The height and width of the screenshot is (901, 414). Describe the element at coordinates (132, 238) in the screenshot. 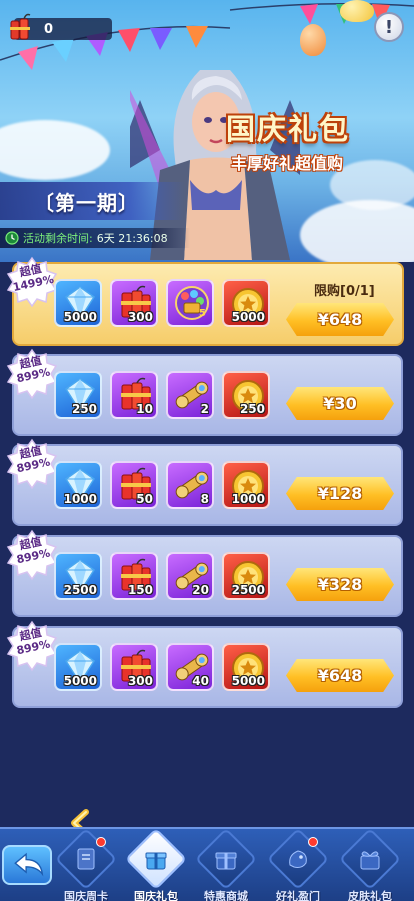

I see `timer-value: 6天 21:36:08` at that location.